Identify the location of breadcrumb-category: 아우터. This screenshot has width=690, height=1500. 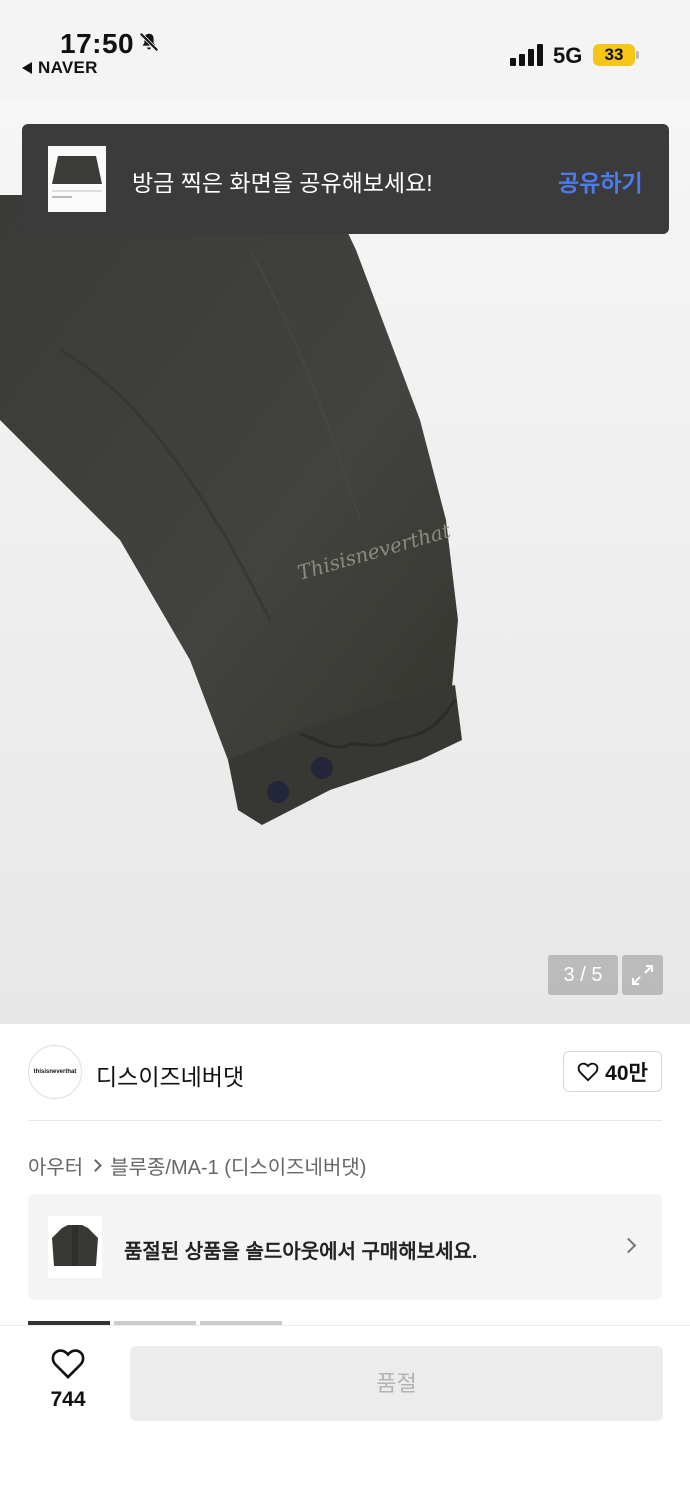
(55, 1165).